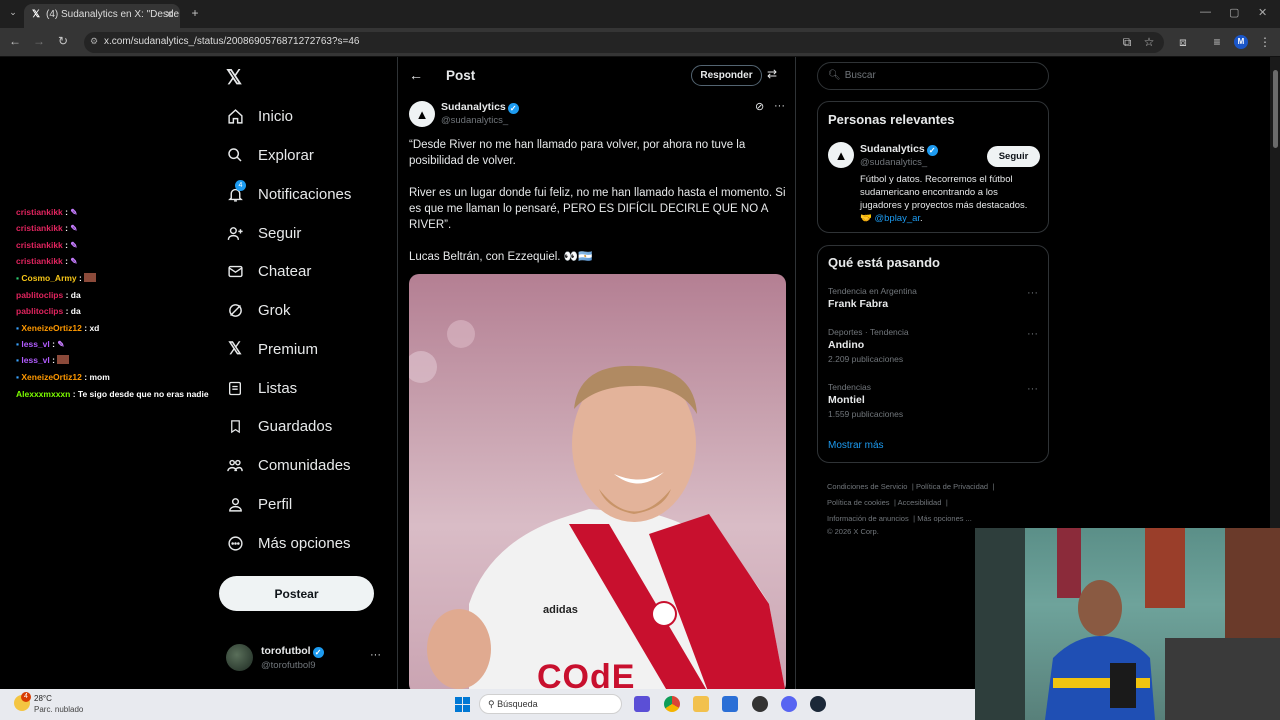  Describe the element at coordinates (296, 593) in the screenshot. I see `post-button: Postear` at that location.